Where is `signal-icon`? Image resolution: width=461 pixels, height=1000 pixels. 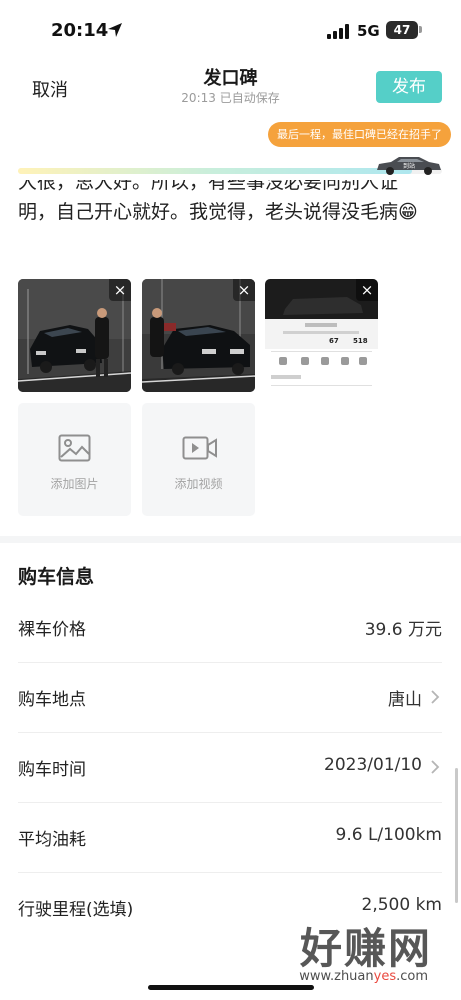
signal-icon is located at coordinates (338, 31).